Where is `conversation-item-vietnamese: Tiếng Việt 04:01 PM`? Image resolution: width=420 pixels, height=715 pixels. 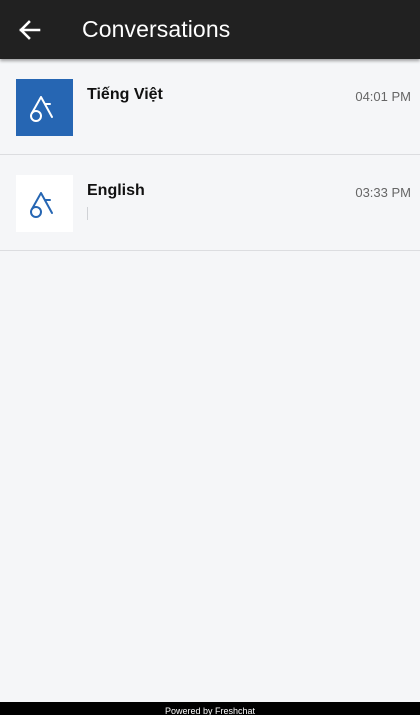
conversation-item-vietnamese: Tiếng Việt 04:01 PM is located at coordinates (210, 107).